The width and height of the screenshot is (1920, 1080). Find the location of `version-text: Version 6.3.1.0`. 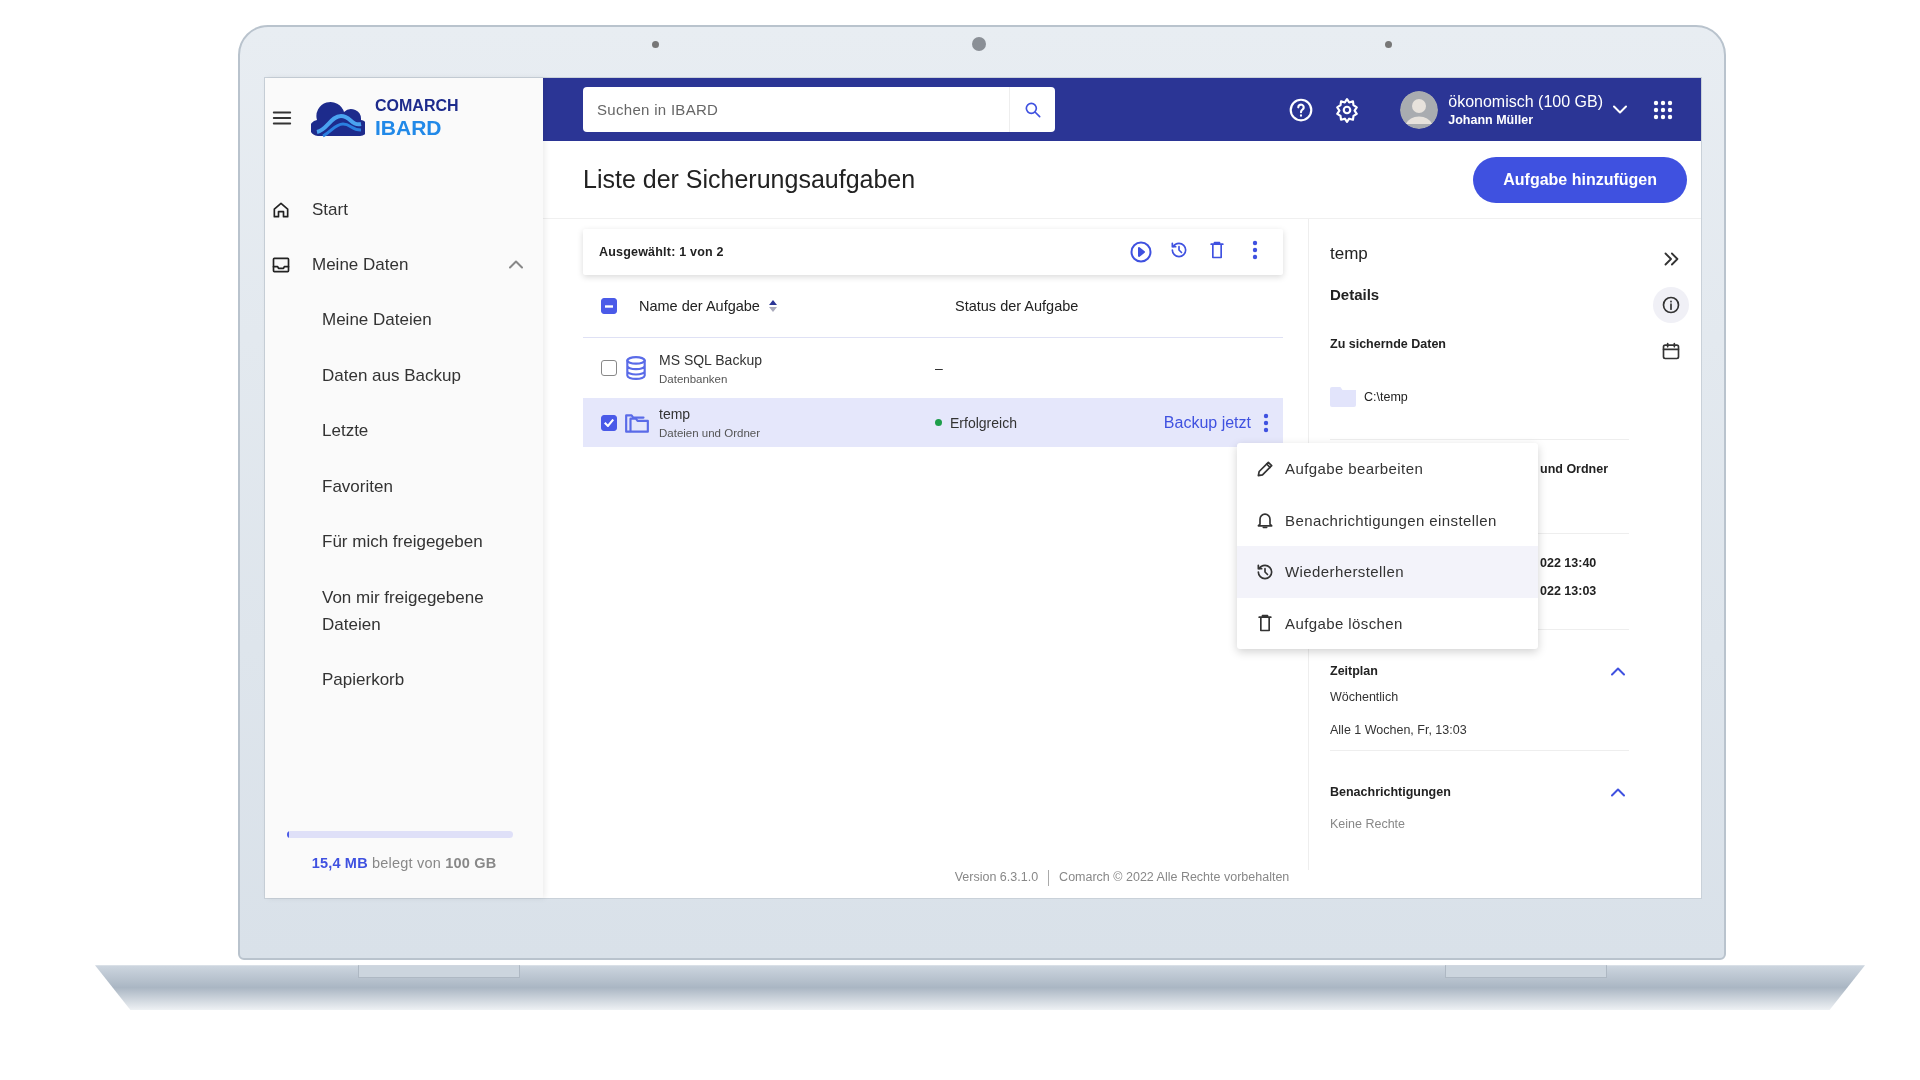

version-text: Version 6.3.1.0 is located at coordinates (996, 877).